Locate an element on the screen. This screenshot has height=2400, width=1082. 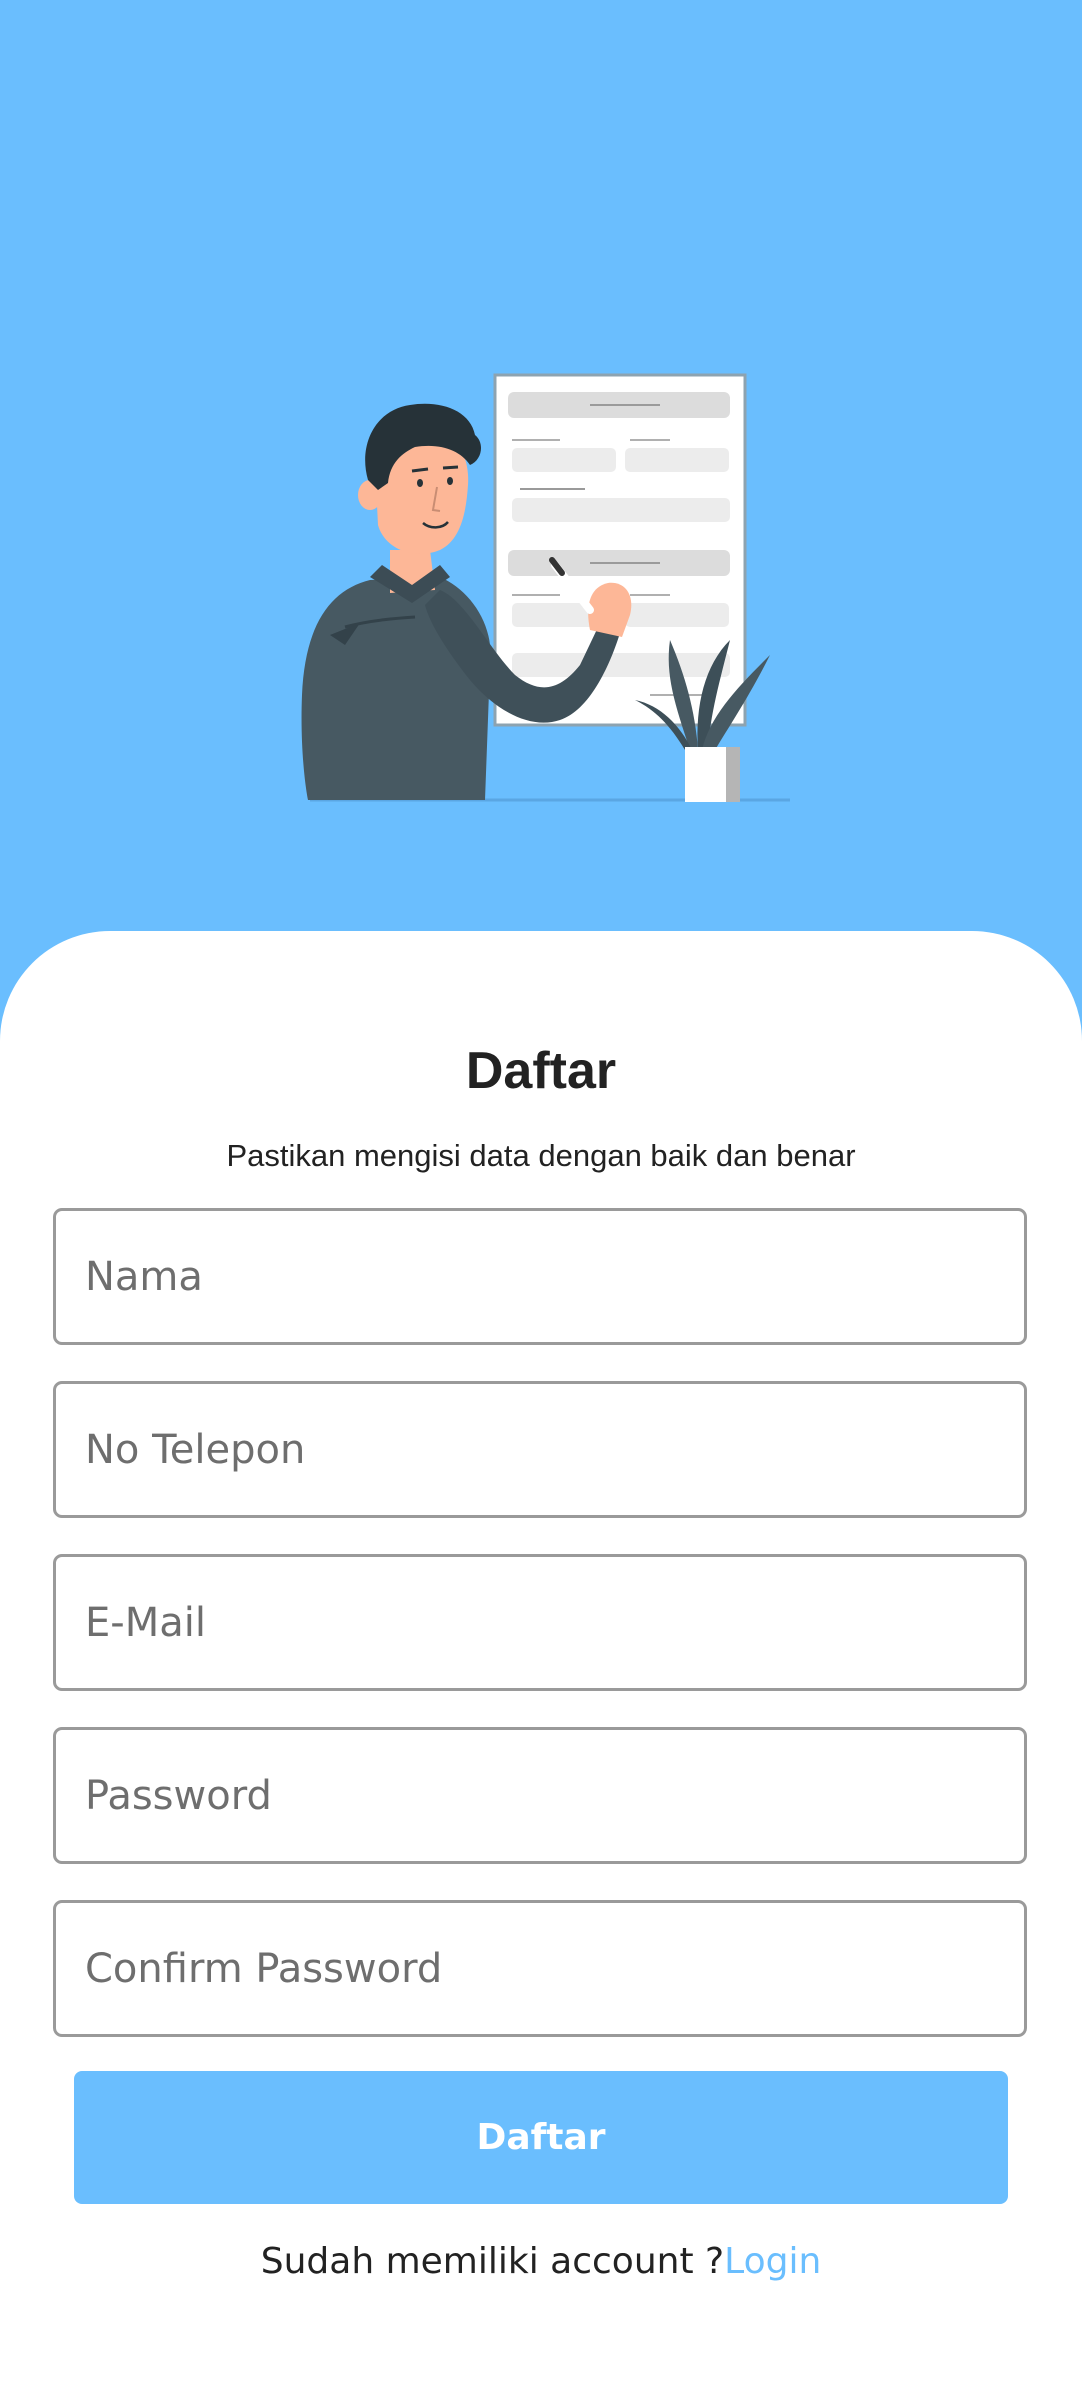
login-prompt-text: Sudah memiliki account ? is located at coordinates (492, 2261).